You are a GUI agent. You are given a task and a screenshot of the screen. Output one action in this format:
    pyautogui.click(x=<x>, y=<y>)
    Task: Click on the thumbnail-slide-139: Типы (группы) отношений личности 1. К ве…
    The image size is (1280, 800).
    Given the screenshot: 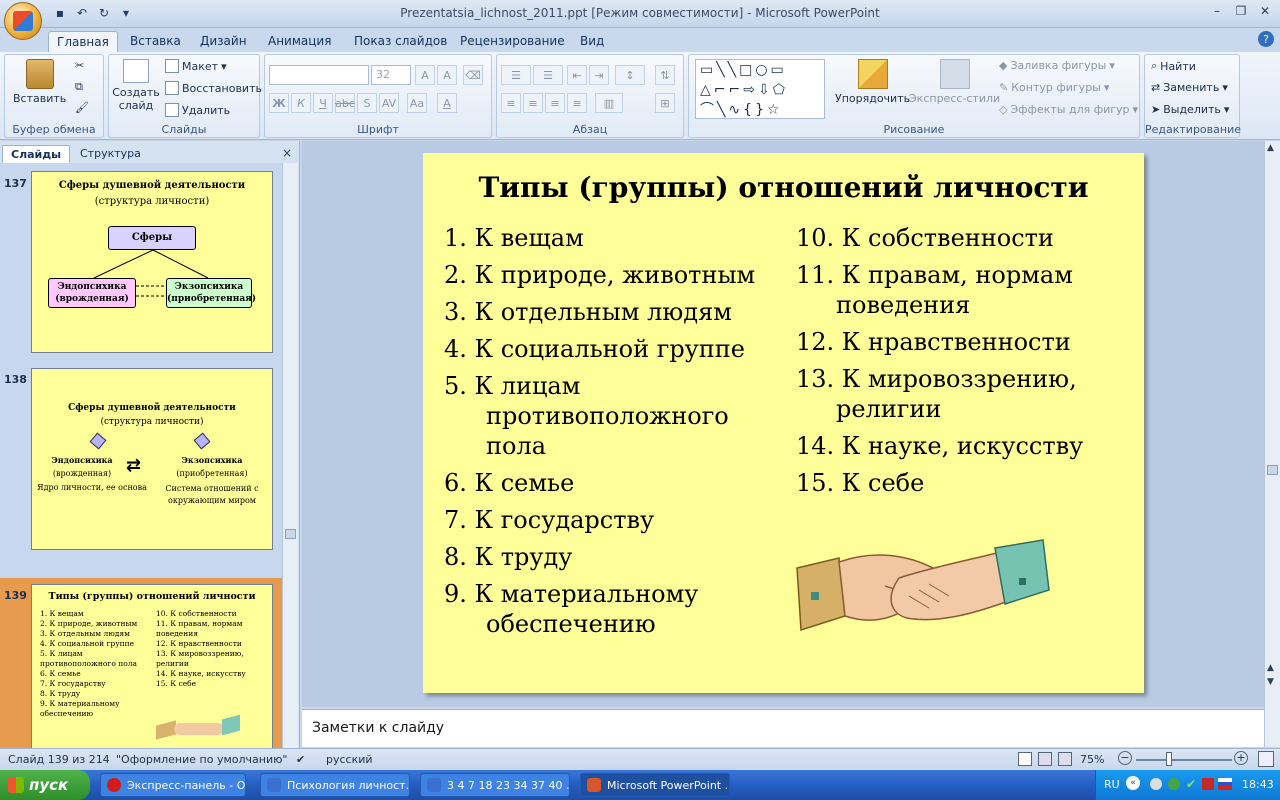 What is the action you would take?
    pyautogui.click(x=152, y=666)
    